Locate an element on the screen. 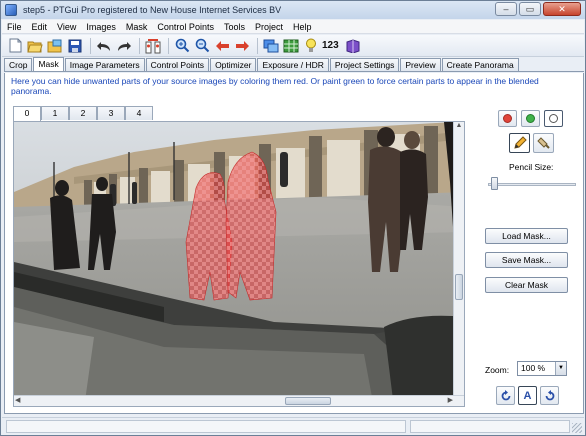 This screenshot has width=586, height=436. status-cell-right is located at coordinates (490, 426).